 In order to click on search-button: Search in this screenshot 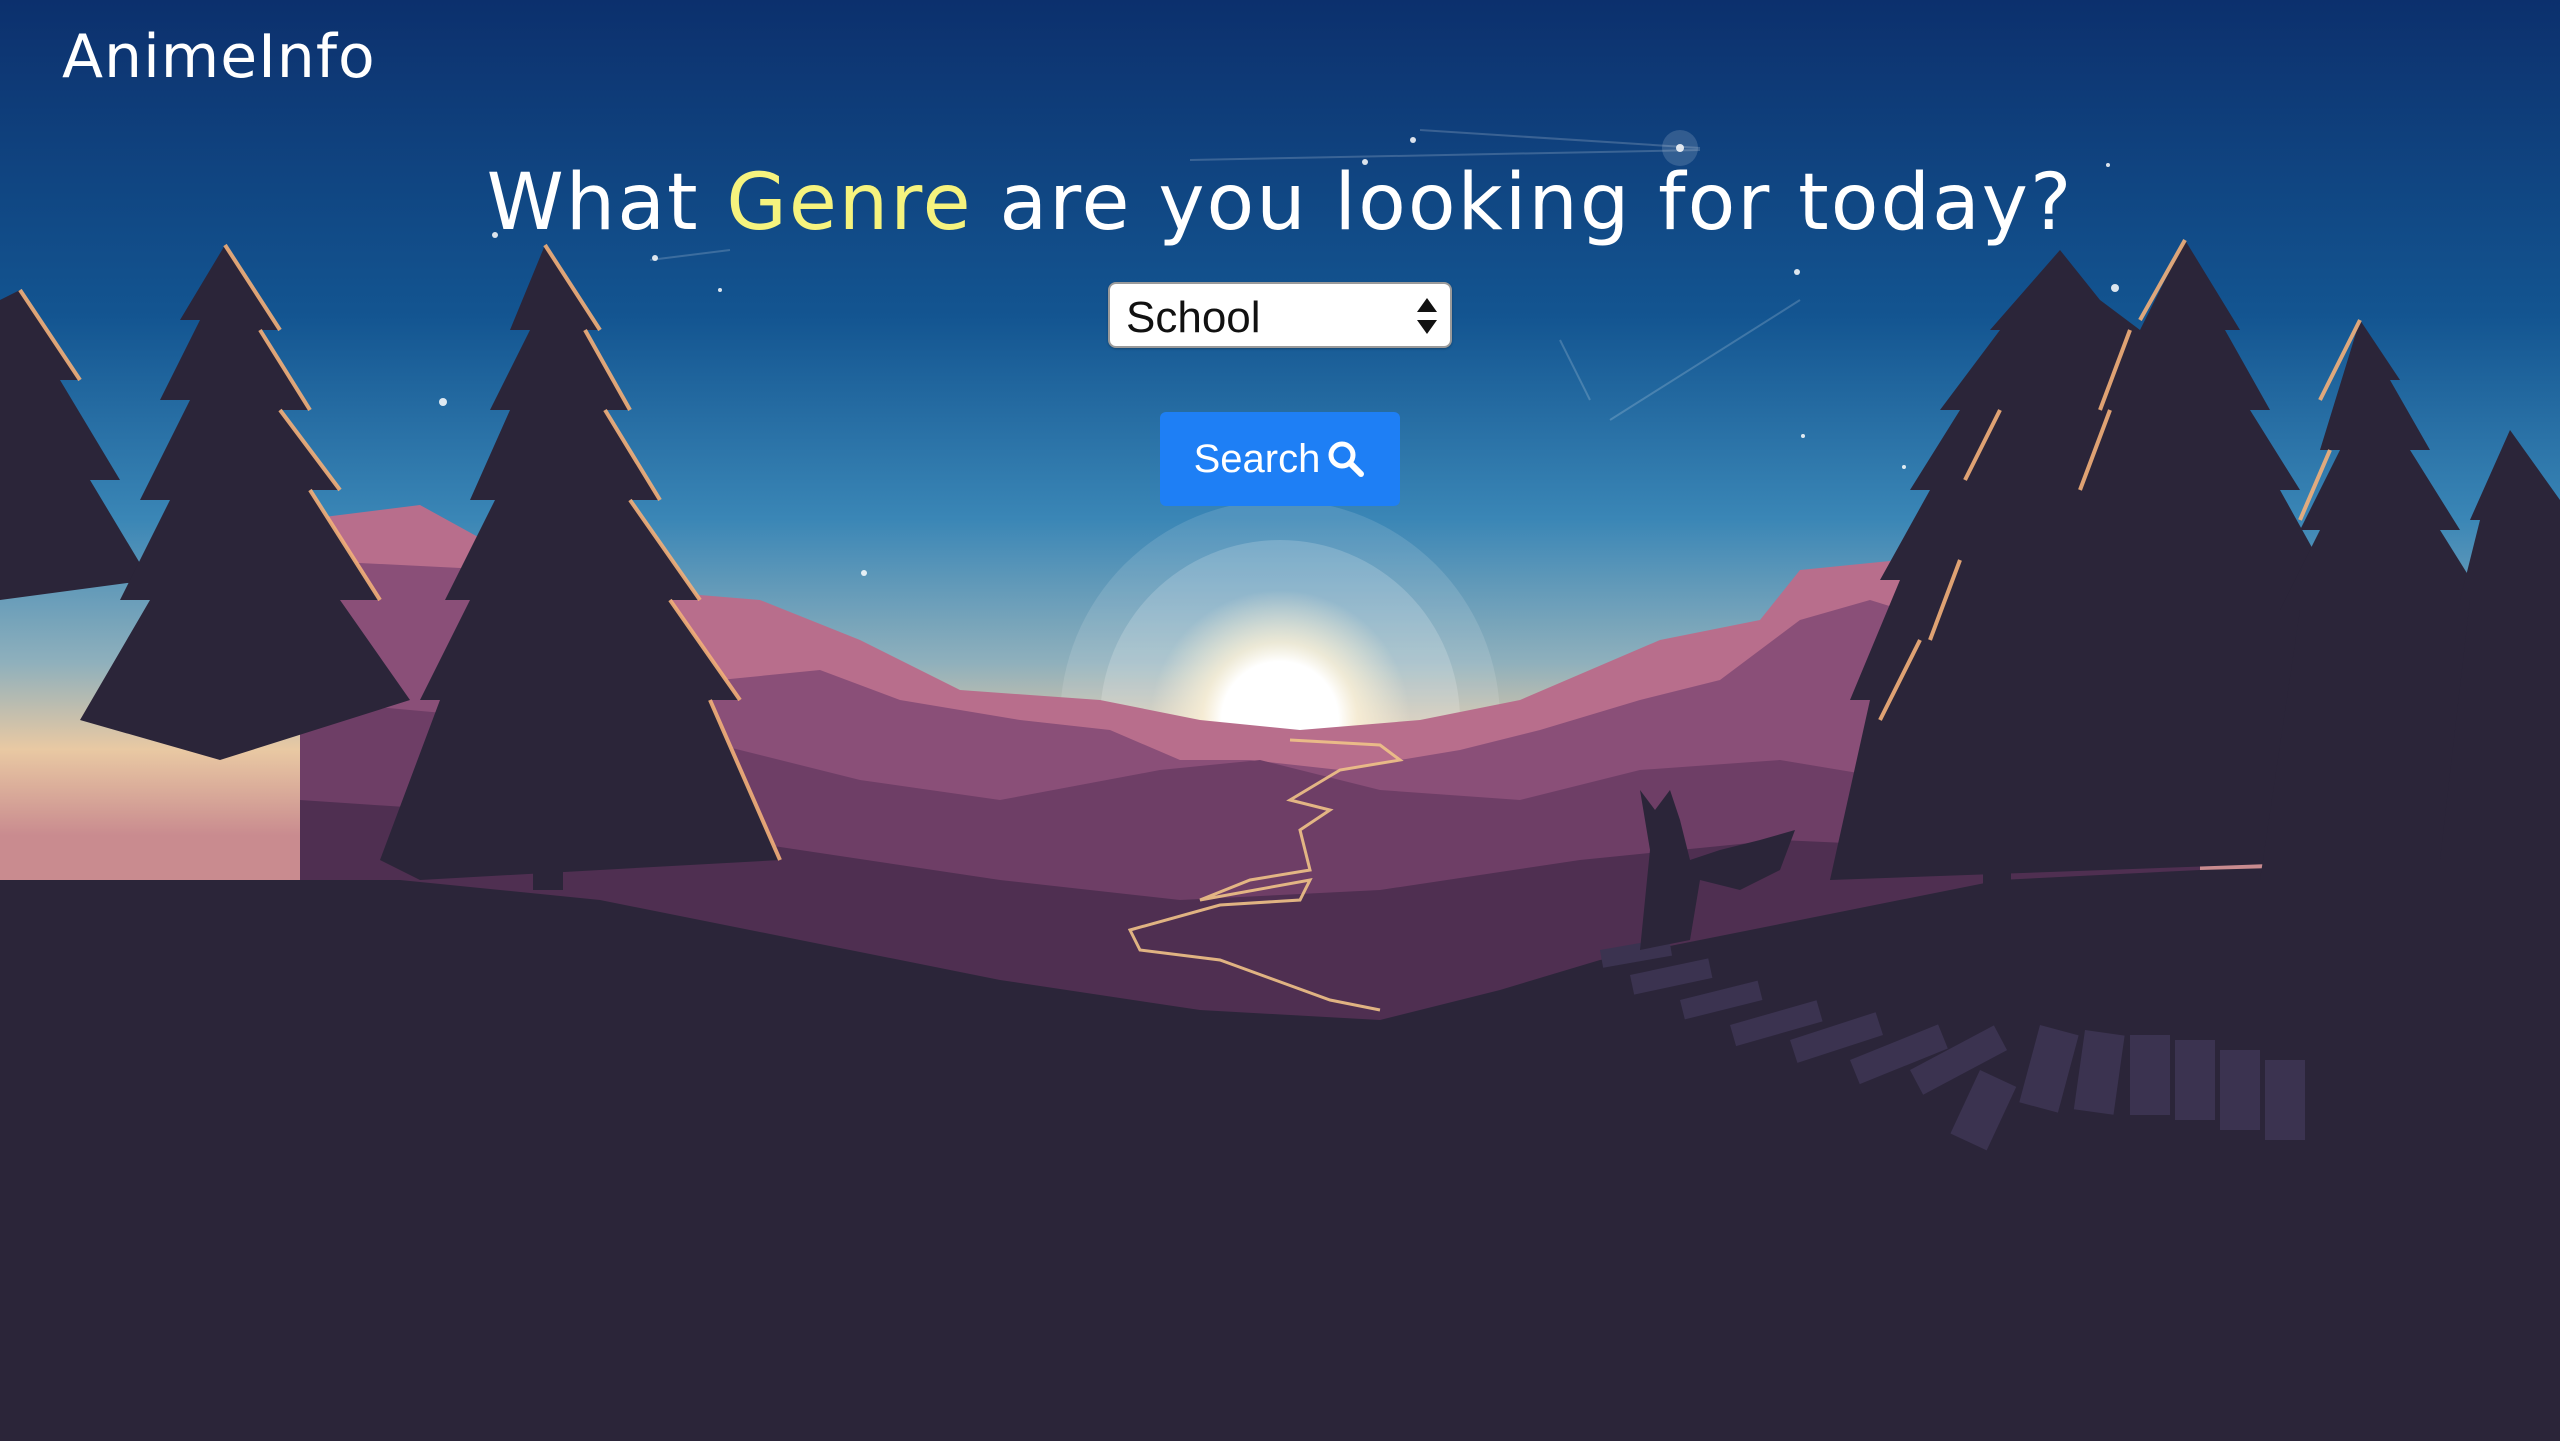, I will do `click(1280, 459)`.